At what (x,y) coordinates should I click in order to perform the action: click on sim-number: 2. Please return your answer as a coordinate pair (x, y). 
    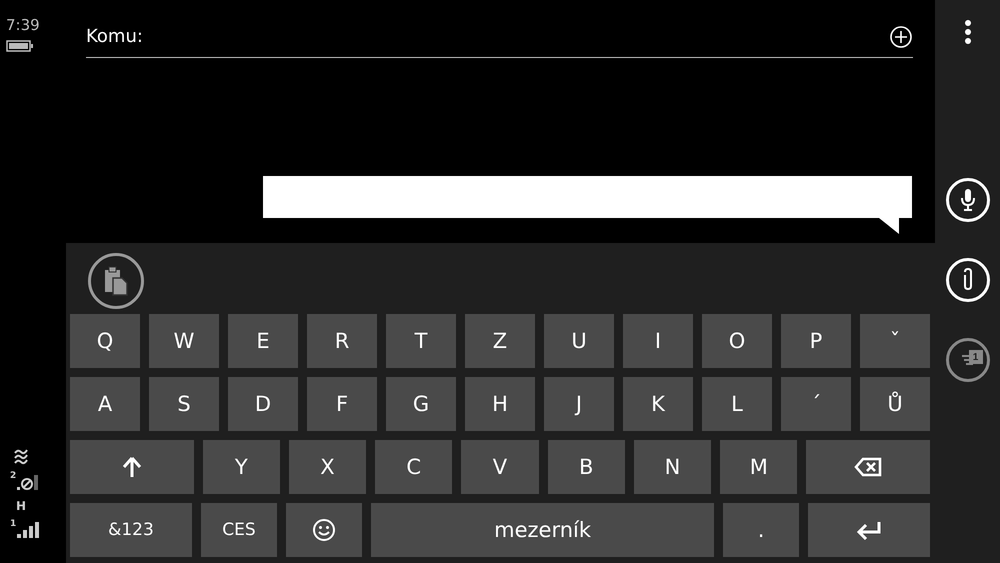
    Looking at the image, I should click on (13, 476).